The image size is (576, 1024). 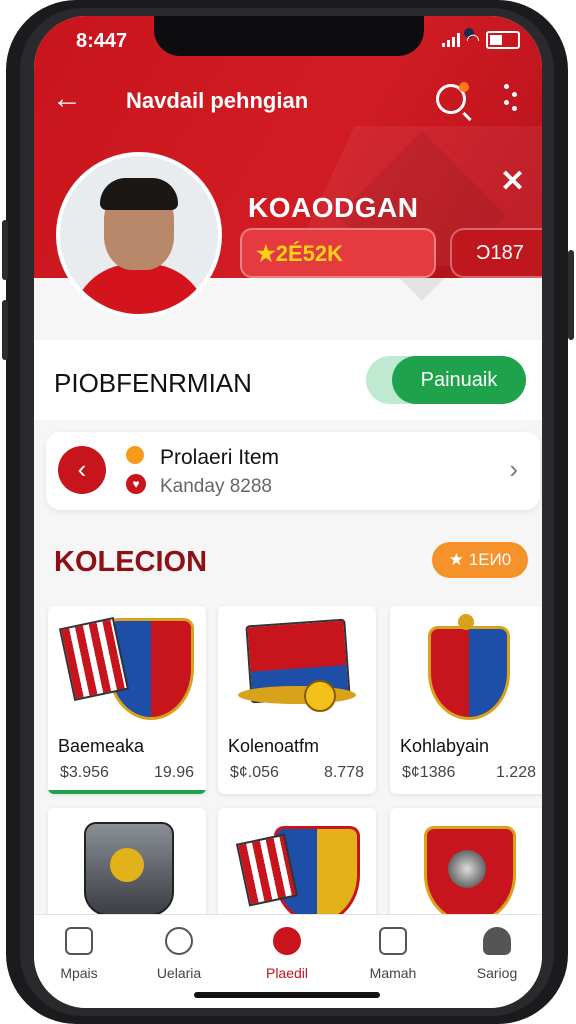 What do you see at coordinates (429, 772) in the screenshot?
I see `card-price: $¢1386` at bounding box center [429, 772].